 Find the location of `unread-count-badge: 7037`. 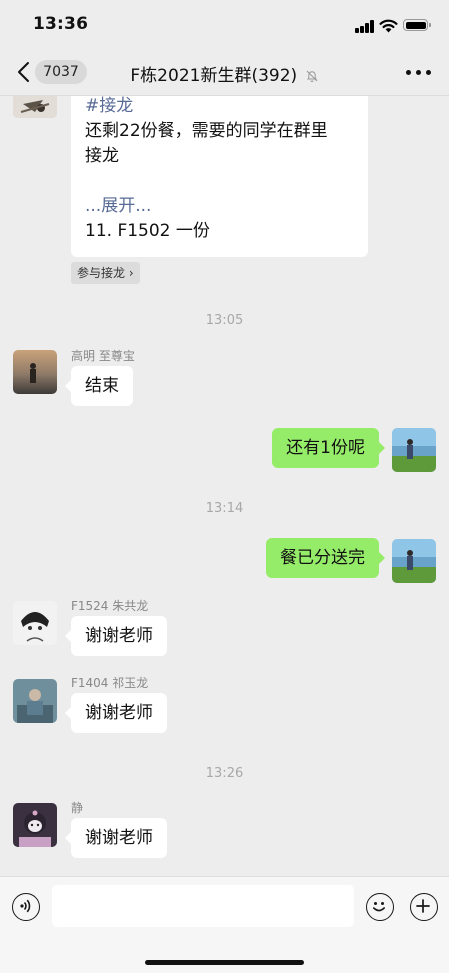

unread-count-badge: 7037 is located at coordinates (61, 72).